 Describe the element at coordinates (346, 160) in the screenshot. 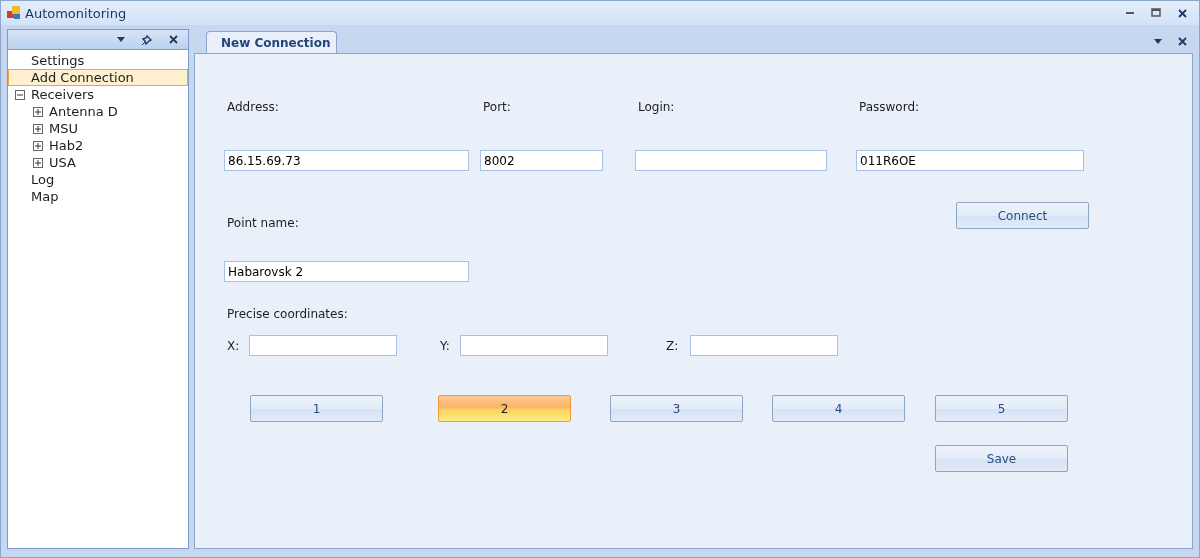

I see `address-field: 86.15.69.73` at that location.